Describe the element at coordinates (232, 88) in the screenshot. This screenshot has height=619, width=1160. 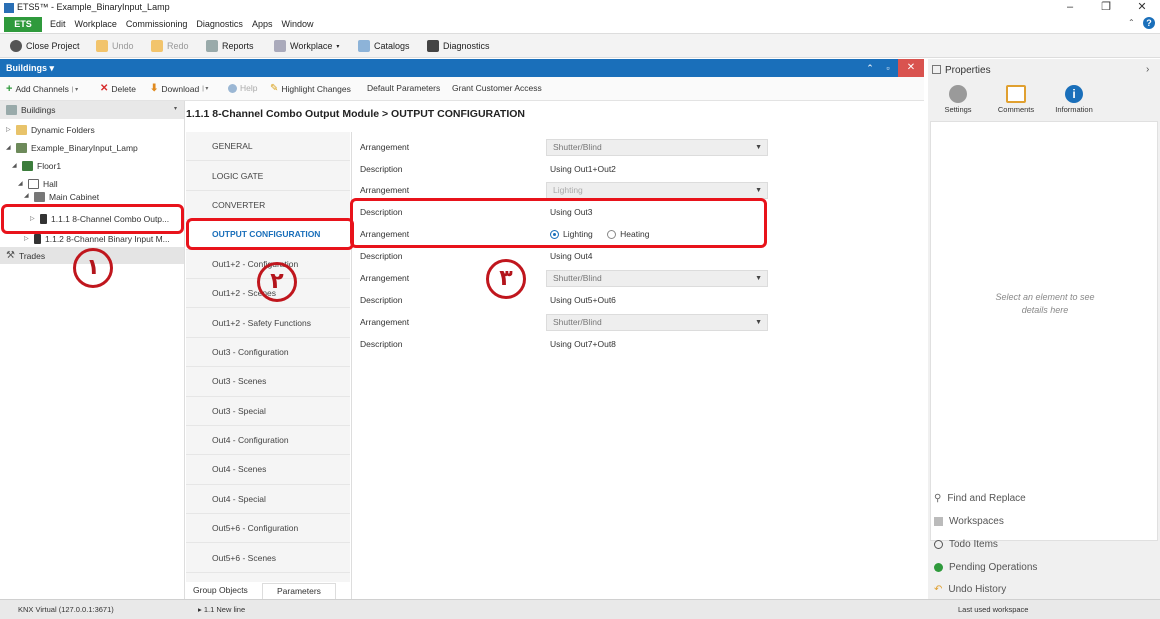
I see `help-circle-icon` at that location.